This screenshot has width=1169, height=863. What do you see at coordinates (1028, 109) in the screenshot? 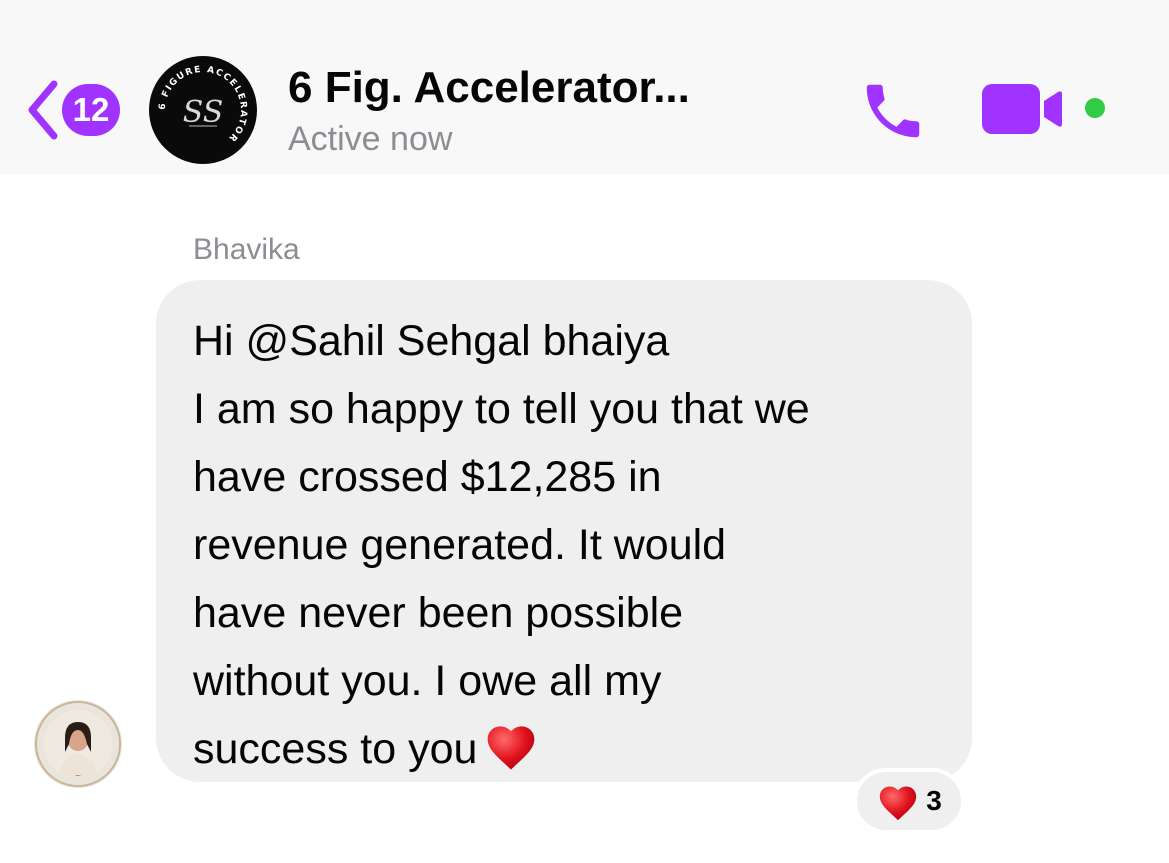
I see `video-camera-icon` at bounding box center [1028, 109].